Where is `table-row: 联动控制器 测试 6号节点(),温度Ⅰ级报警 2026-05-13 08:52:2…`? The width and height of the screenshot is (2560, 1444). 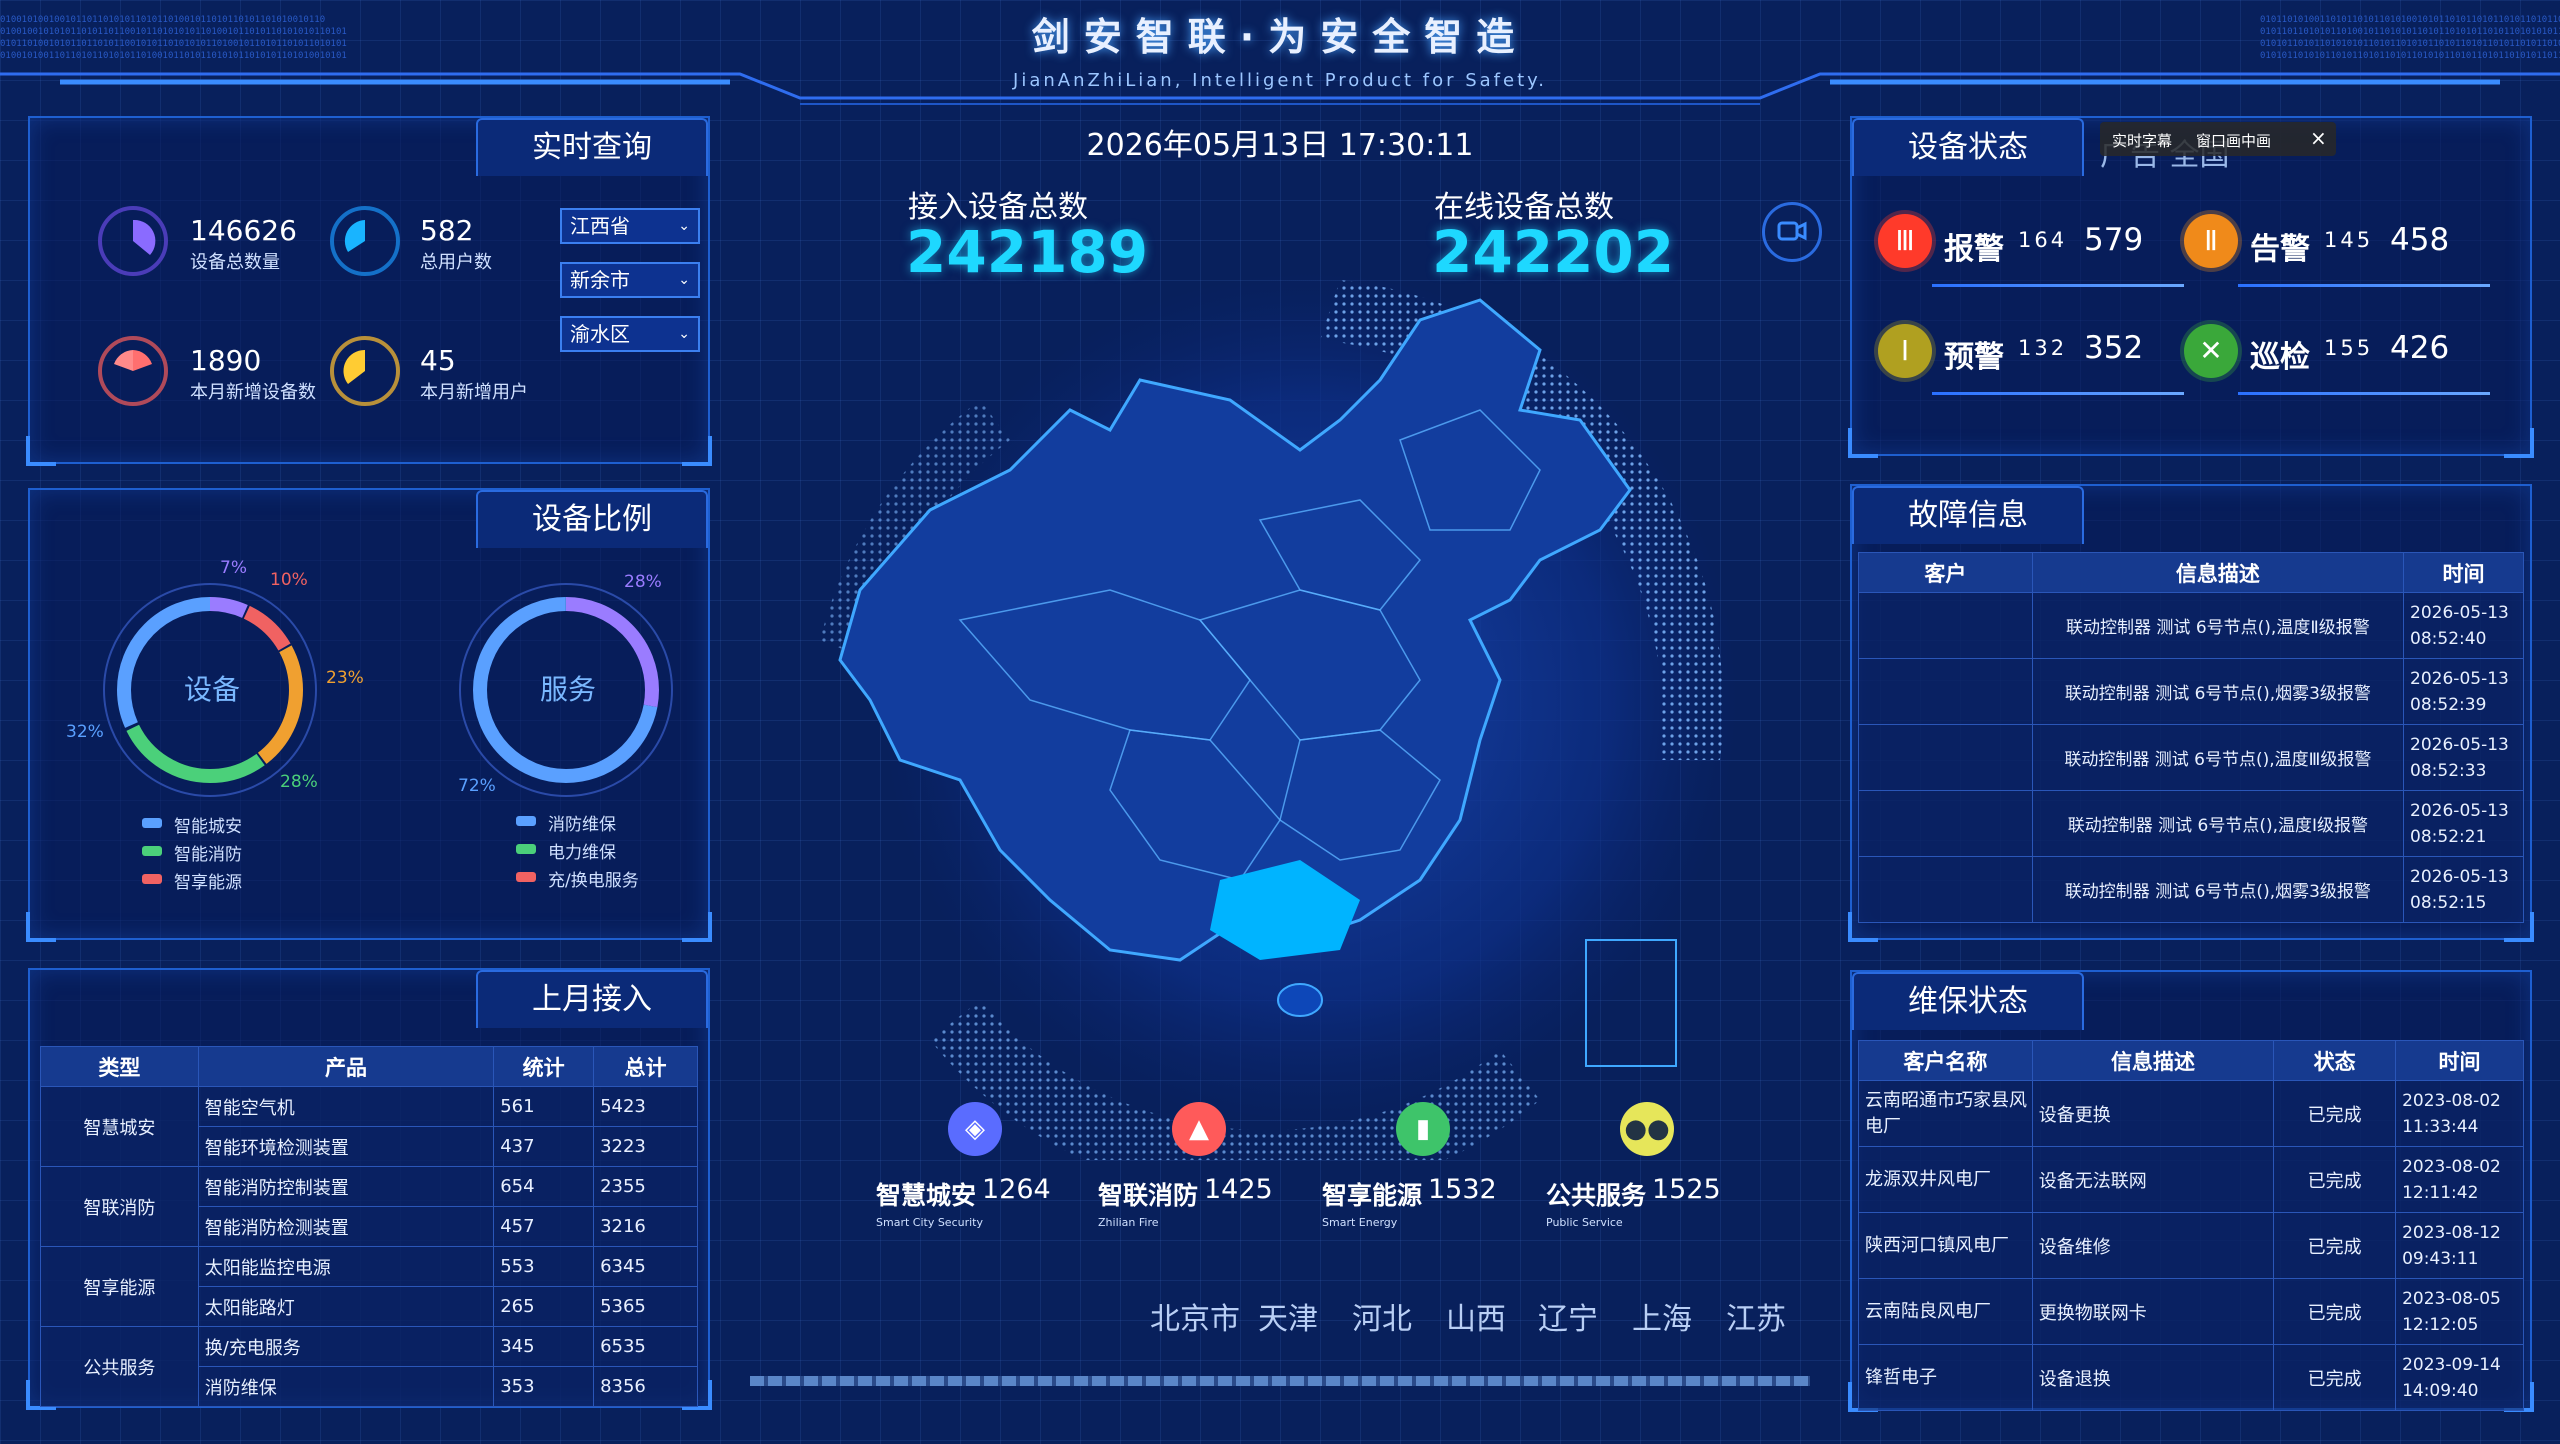 table-row: 联动控制器 测试 6号节点(),温度Ⅰ级报警 2026-05-13 08:52:2… is located at coordinates (2191, 823).